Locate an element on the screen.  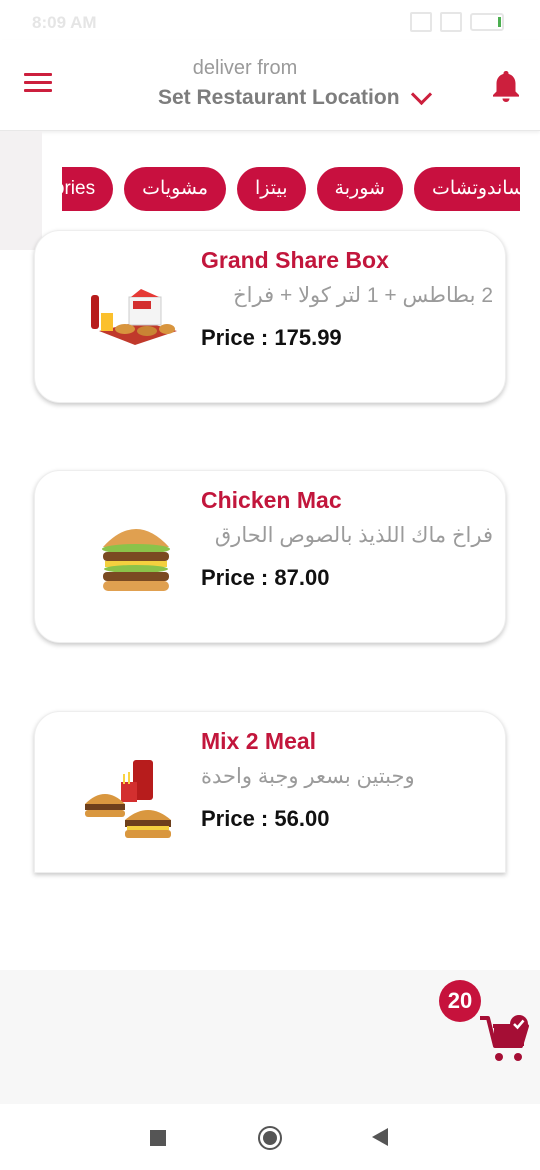
two-burgers-image is located at coordinates (128, 799).